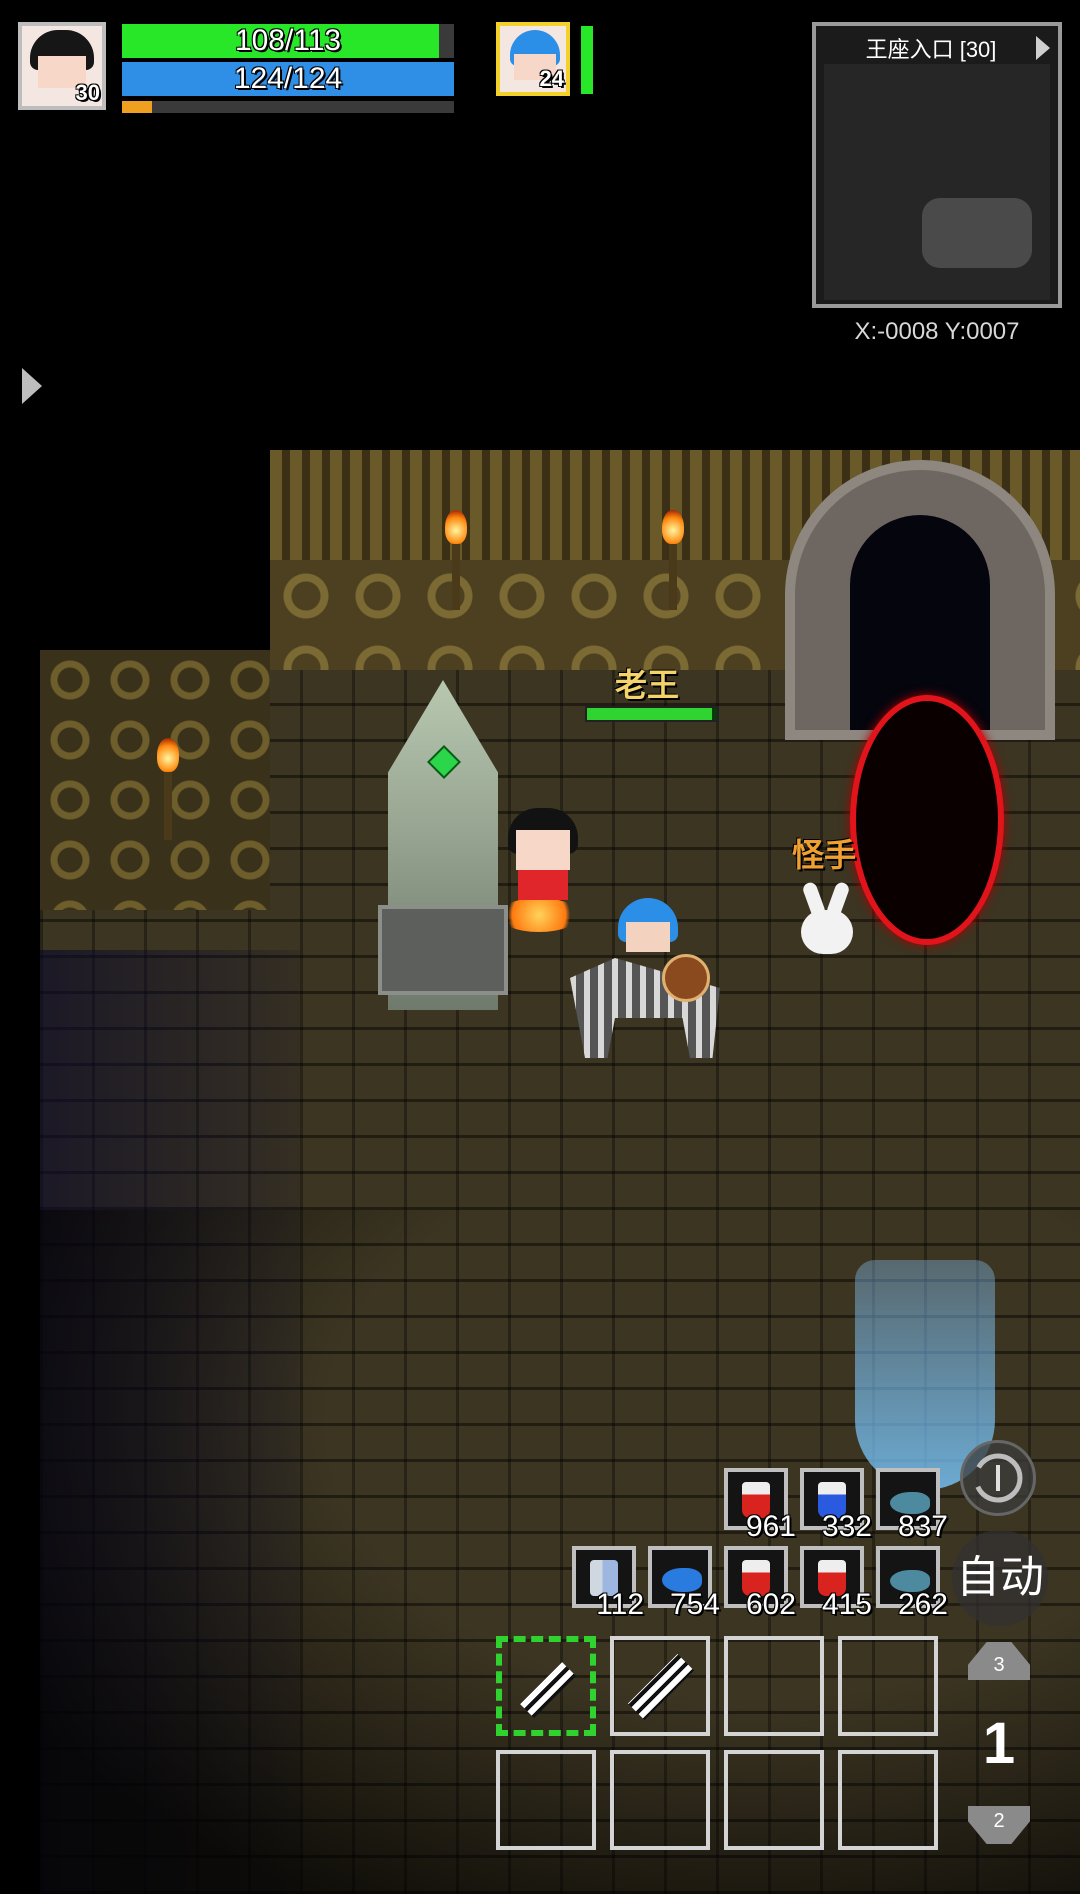 The image size is (1080, 1894). What do you see at coordinates (155, 780) in the screenshot?
I see `left-wall` at bounding box center [155, 780].